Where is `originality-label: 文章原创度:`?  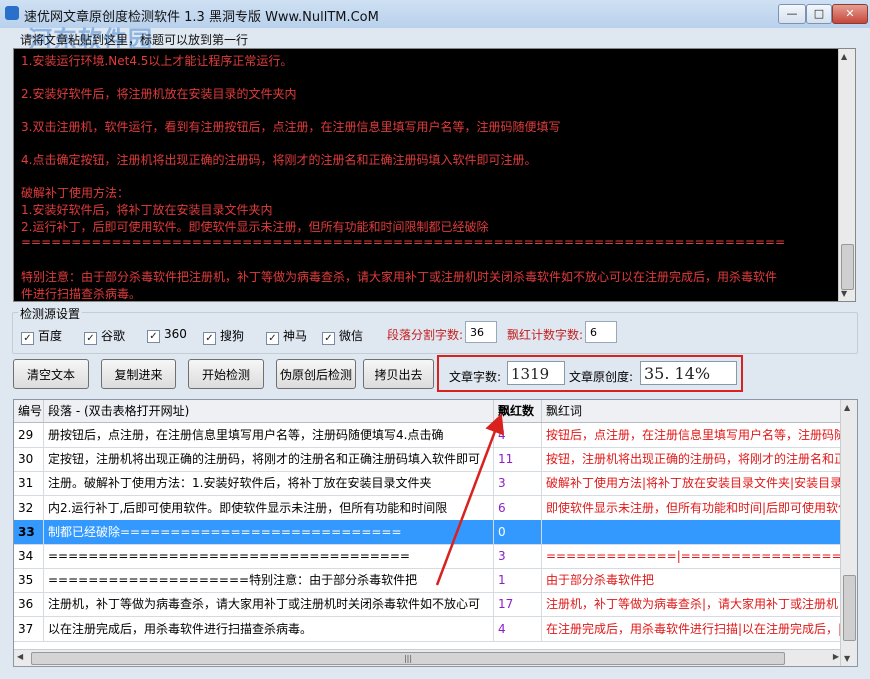 originality-label: 文章原创度: is located at coordinates (601, 377).